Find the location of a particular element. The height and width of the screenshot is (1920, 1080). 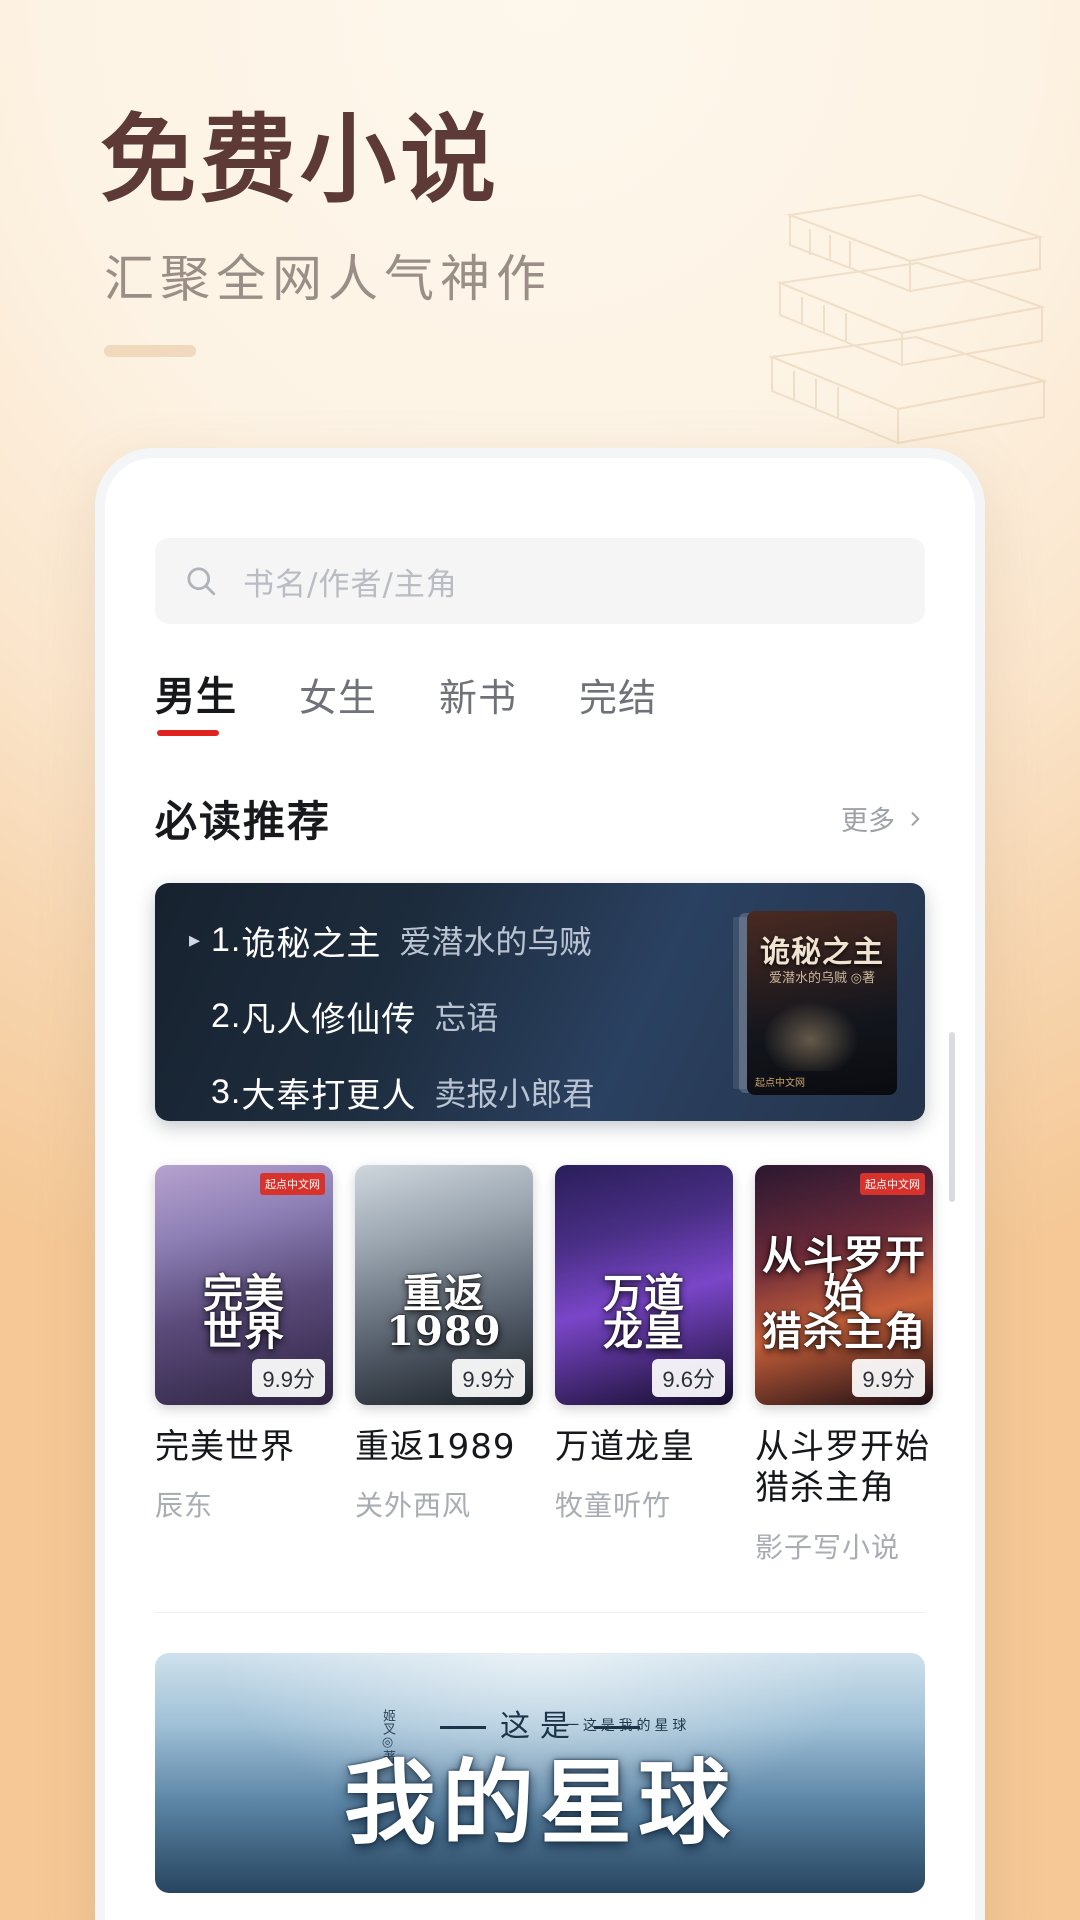

tab-completed: 完结 is located at coordinates (618, 701).